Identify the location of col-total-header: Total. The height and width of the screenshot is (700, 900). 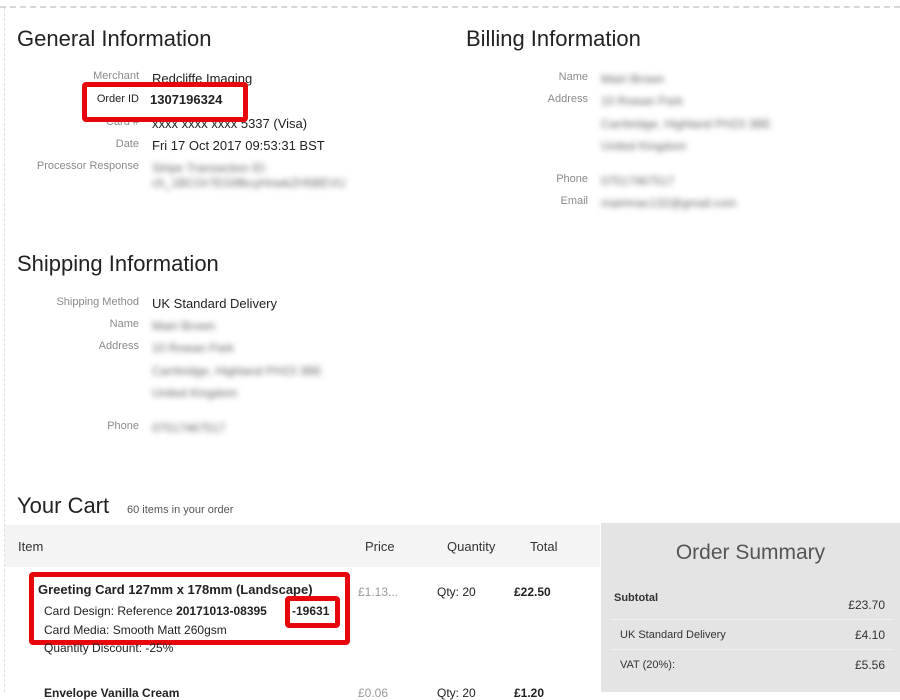
(544, 546).